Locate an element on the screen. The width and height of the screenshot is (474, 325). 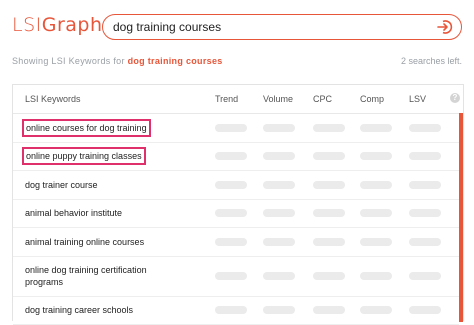
column-comp: Comp is located at coordinates (372, 99).